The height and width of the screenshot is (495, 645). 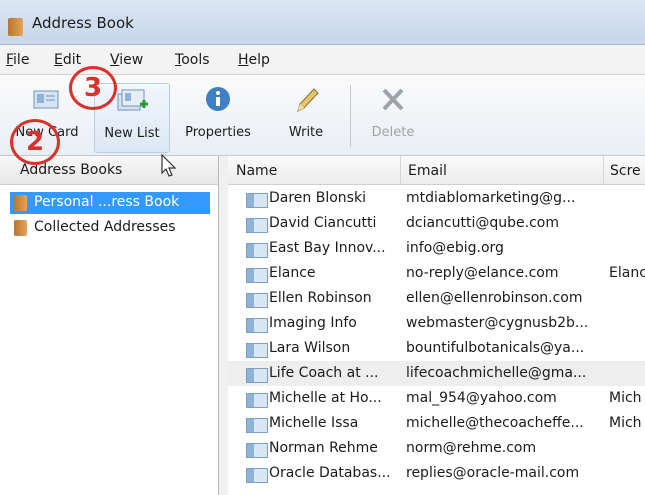 I want to click on window-title: Address Book, so click(x=83, y=23).